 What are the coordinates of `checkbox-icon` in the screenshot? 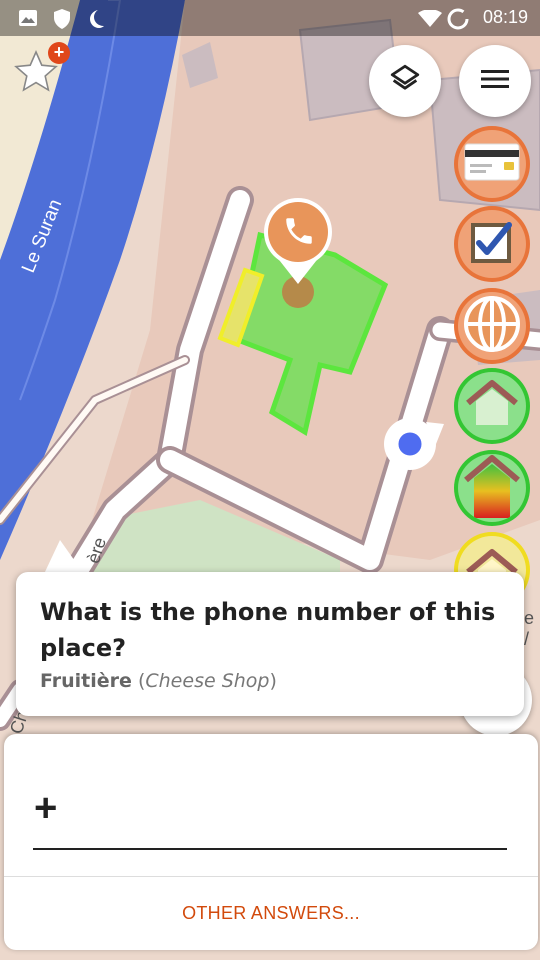 It's located at (492, 244).